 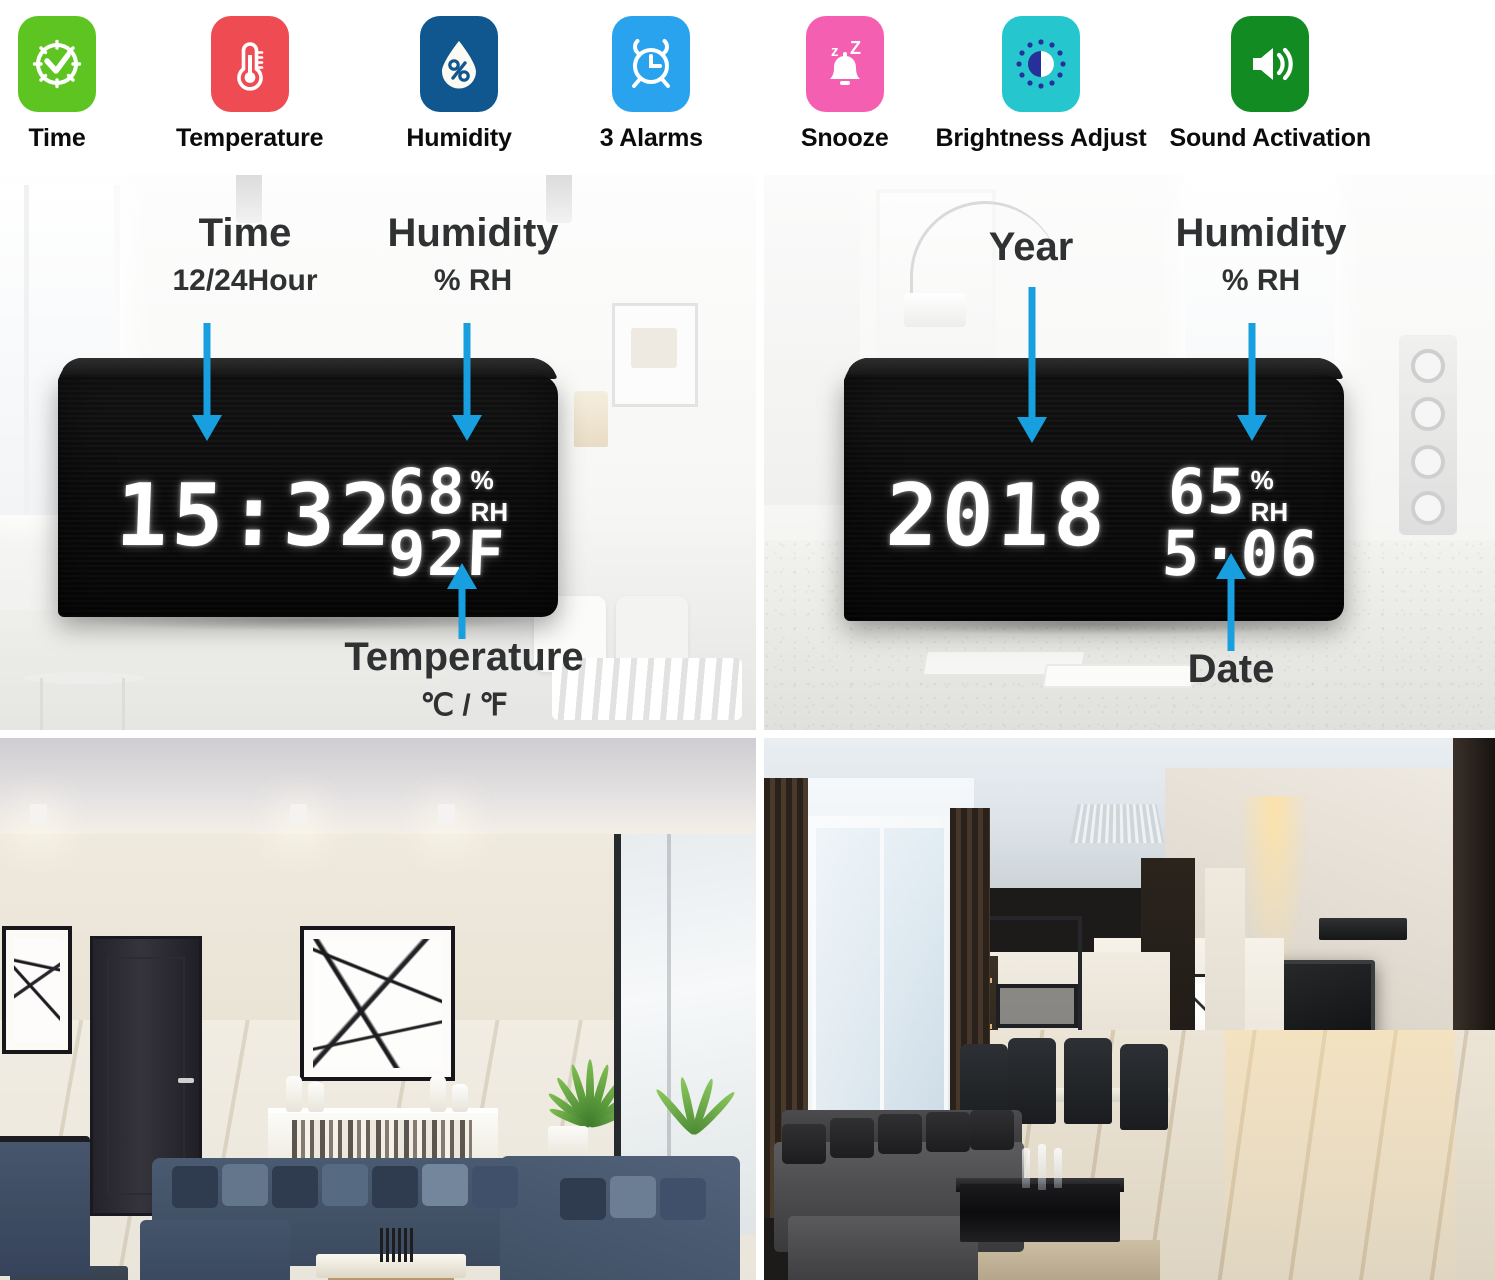 I want to click on feature-item-brightness: Brightness Adjust, so click(x=1041, y=76).